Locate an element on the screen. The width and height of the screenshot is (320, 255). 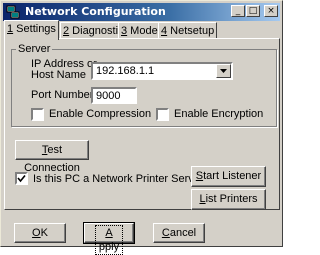
network-icon is located at coordinates (13, 12).